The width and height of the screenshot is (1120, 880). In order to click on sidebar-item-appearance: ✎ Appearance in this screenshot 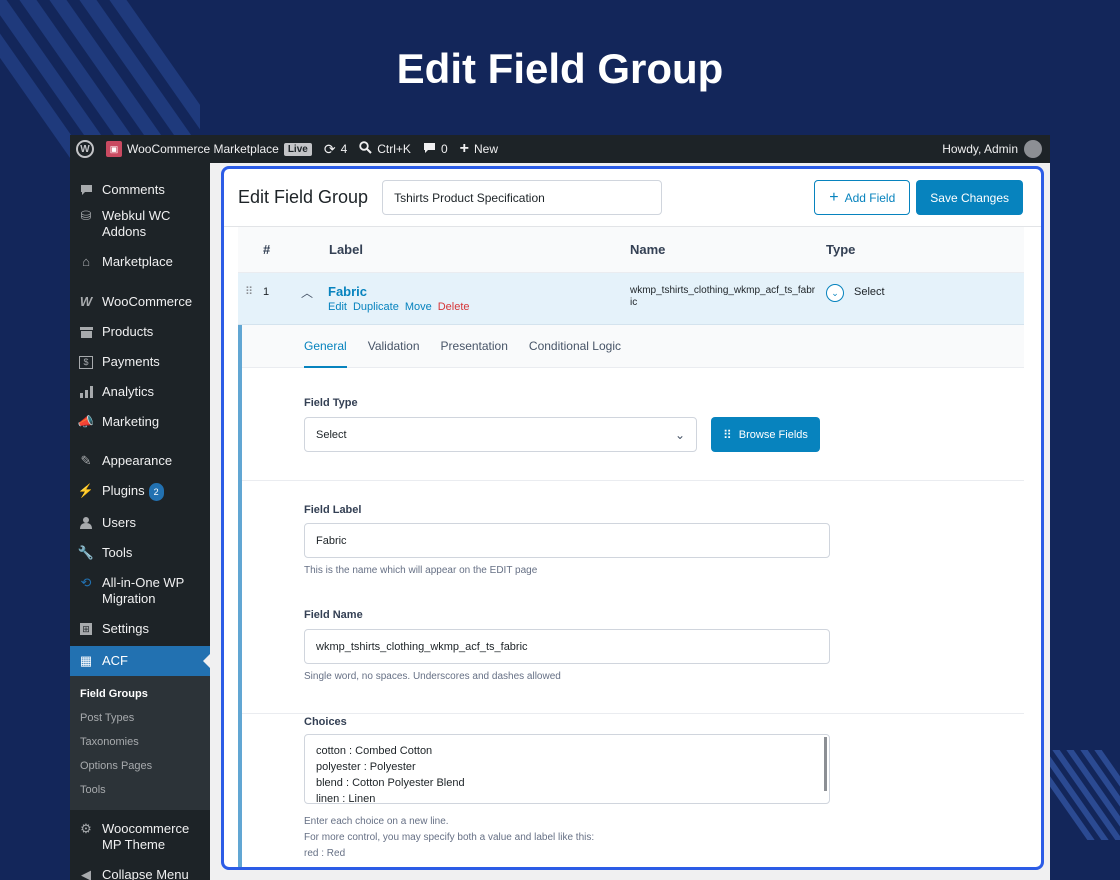, I will do `click(140, 461)`.